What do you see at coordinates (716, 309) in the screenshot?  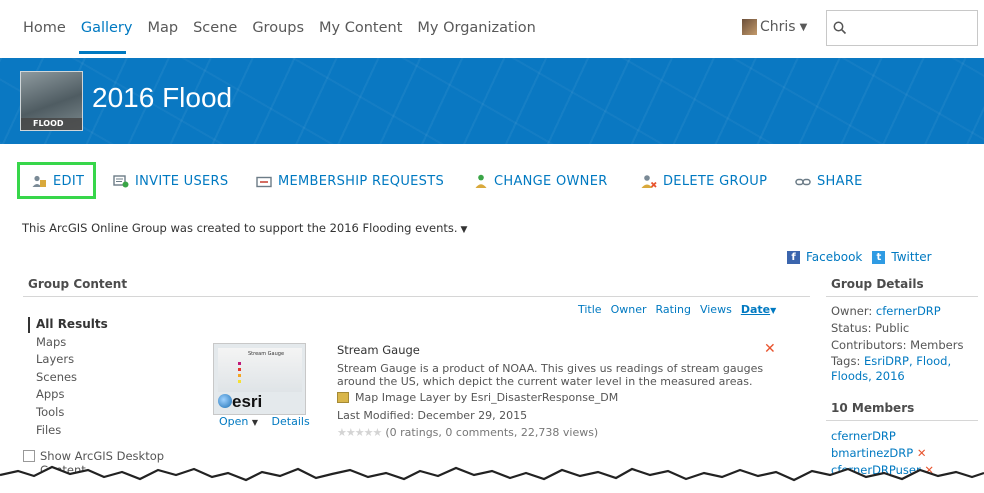 I see `sort-views: Views` at bounding box center [716, 309].